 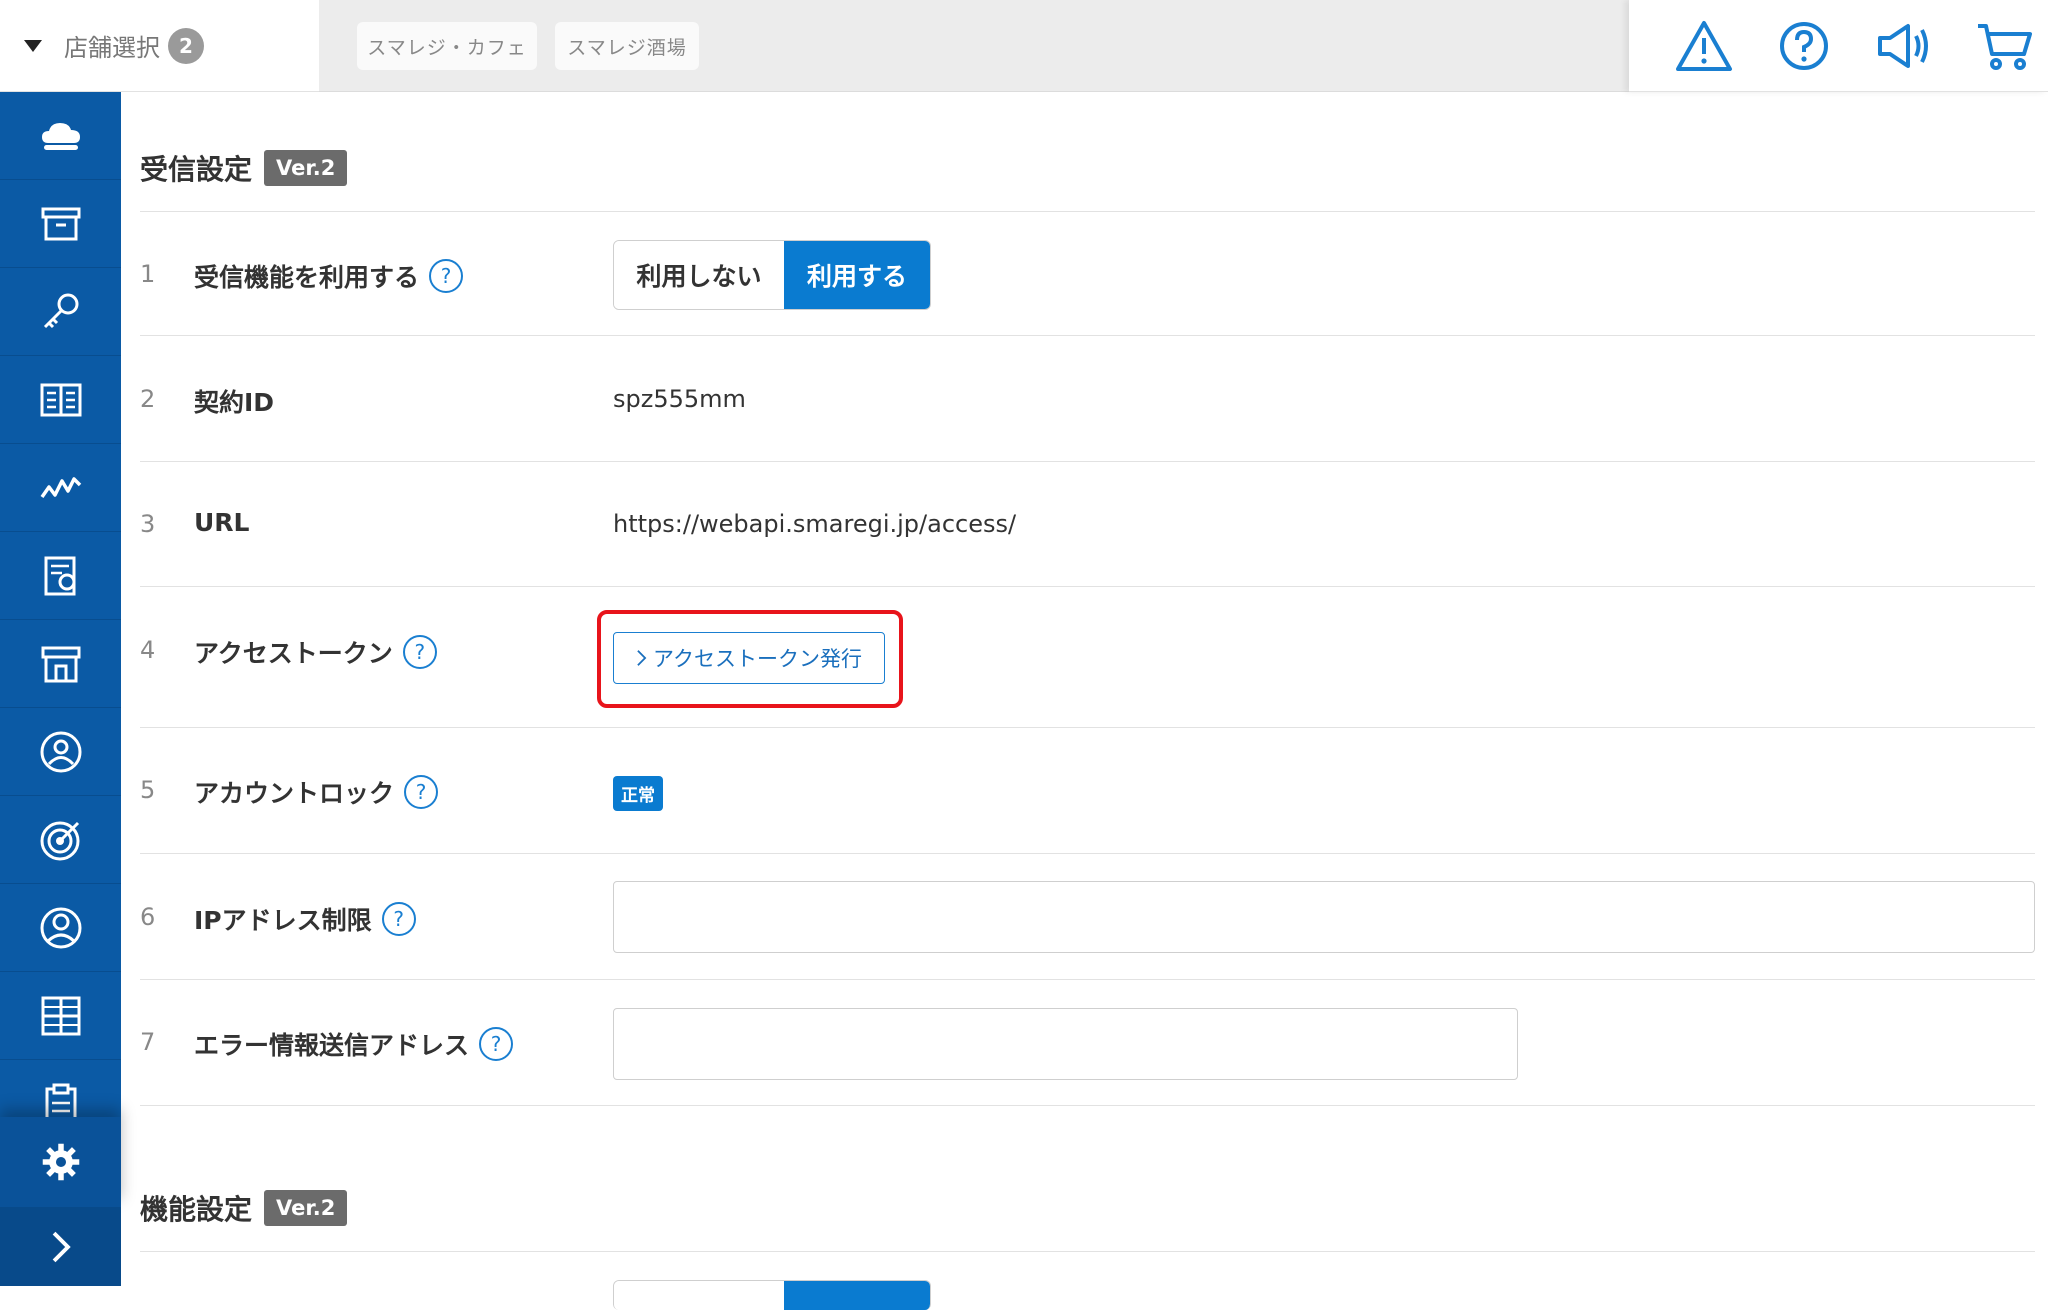 I want to click on row-number: 3, so click(x=148, y=524).